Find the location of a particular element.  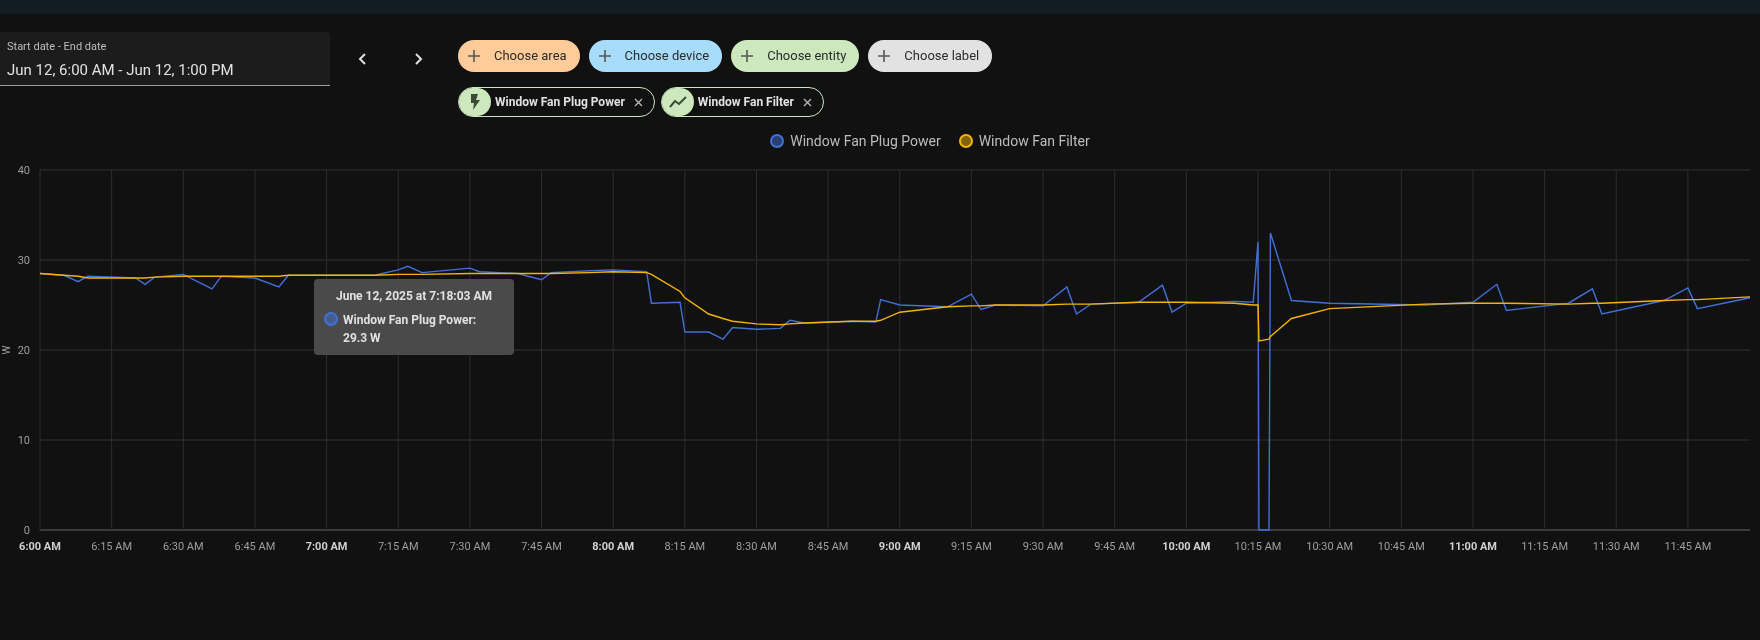

picker-chip: Choose device is located at coordinates (655, 56).